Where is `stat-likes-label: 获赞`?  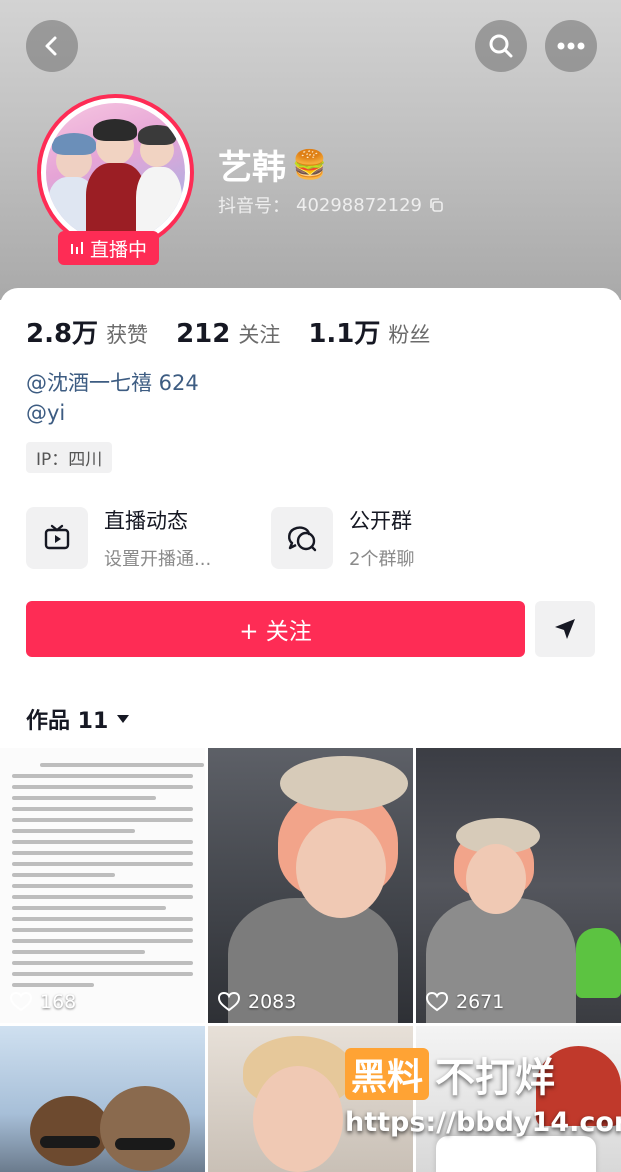
stat-likes-label: 获赞 is located at coordinates (127, 335).